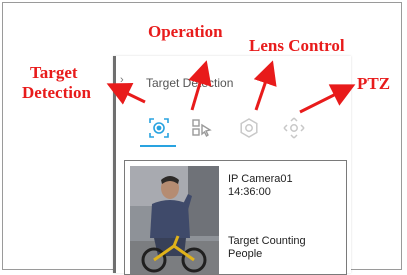 This screenshot has height=275, width=407. Describe the element at coordinates (297, 45) in the screenshot. I see `callout-lens-control: Lens Control` at that location.